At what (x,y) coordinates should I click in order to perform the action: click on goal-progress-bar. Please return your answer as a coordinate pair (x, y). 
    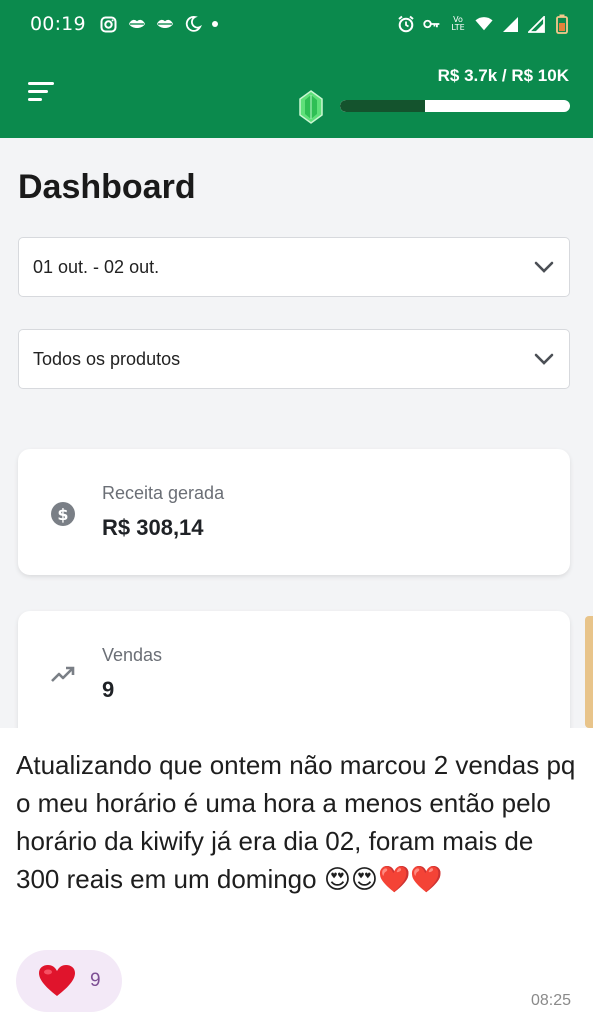
    Looking at the image, I should click on (455, 106).